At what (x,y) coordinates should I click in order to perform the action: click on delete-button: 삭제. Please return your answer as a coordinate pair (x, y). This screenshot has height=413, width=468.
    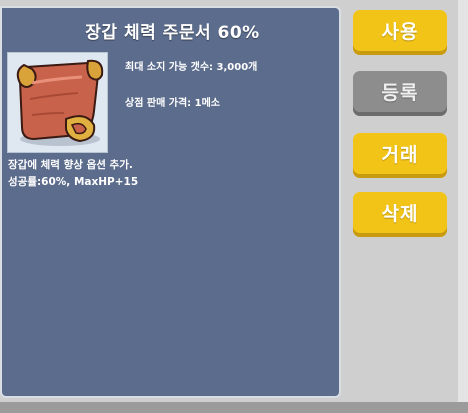
    Looking at the image, I should click on (400, 214).